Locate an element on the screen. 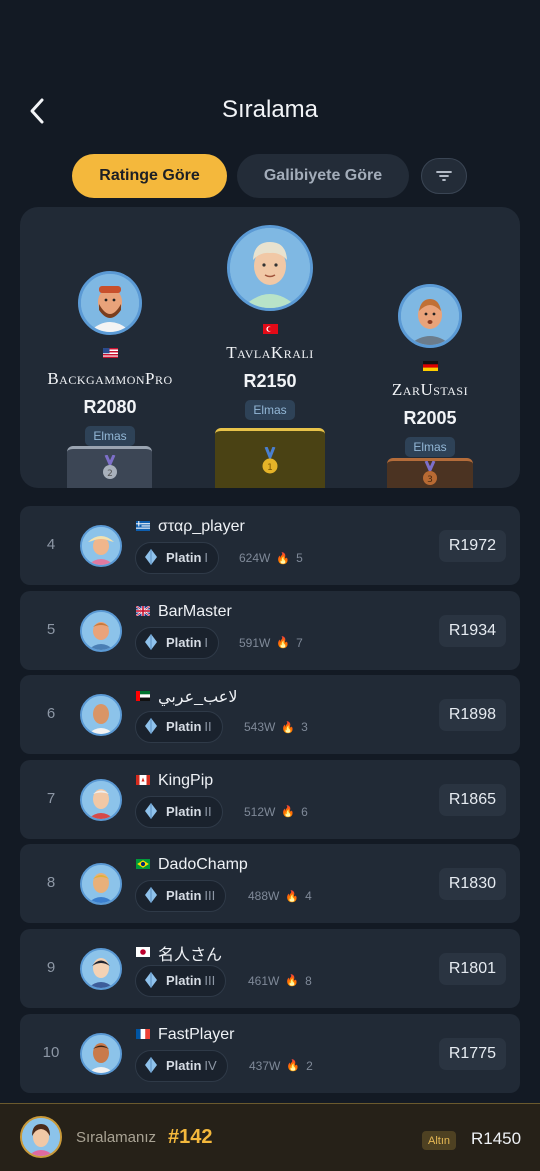 This screenshot has height=1171, width=540. filter-button is located at coordinates (444, 176).